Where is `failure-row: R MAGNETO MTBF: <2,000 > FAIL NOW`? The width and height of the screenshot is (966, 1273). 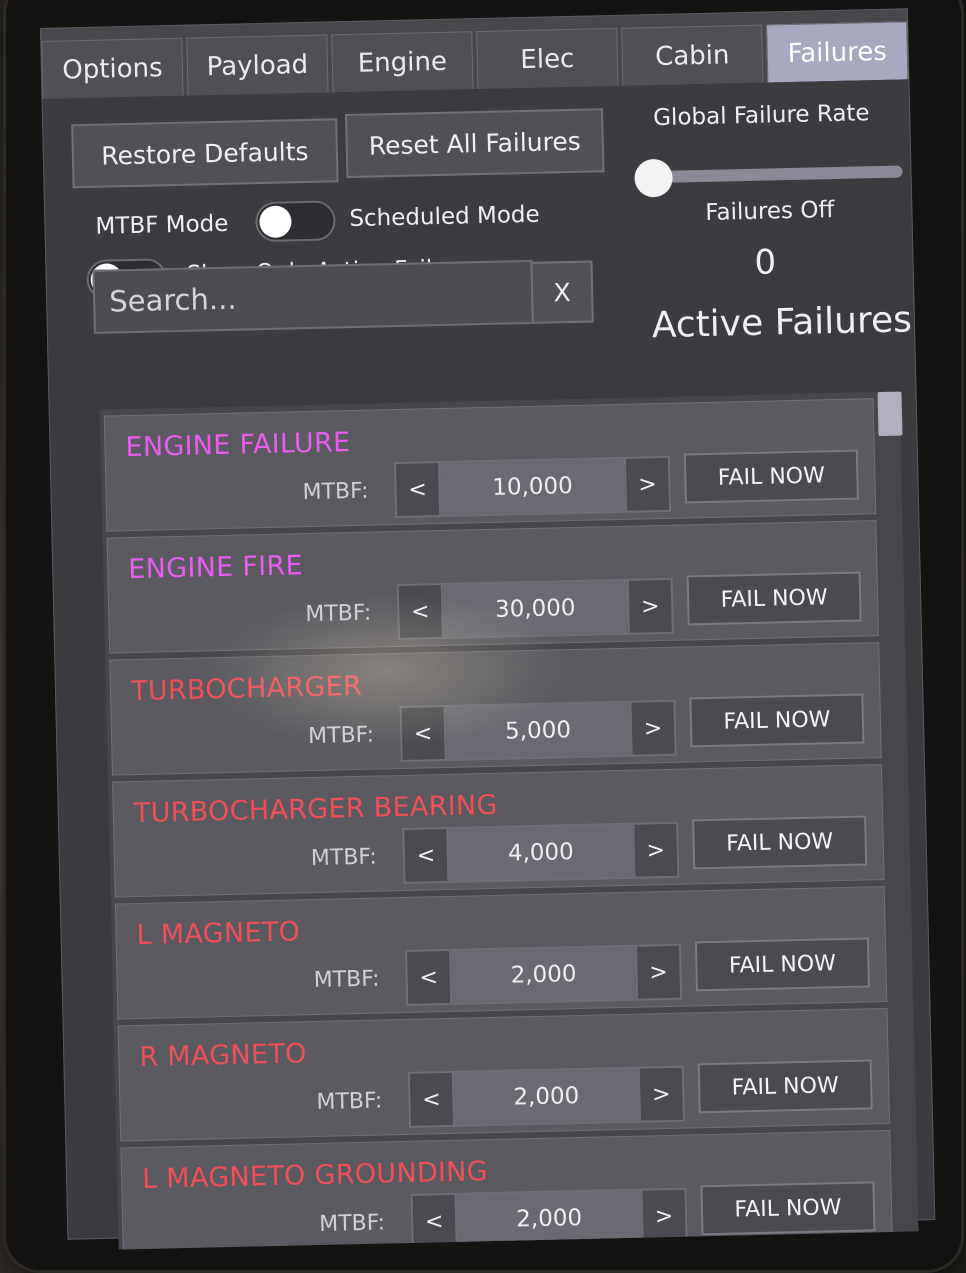
failure-row: R MAGNETO MTBF: <2,000 > FAIL NOW is located at coordinates (504, 1075).